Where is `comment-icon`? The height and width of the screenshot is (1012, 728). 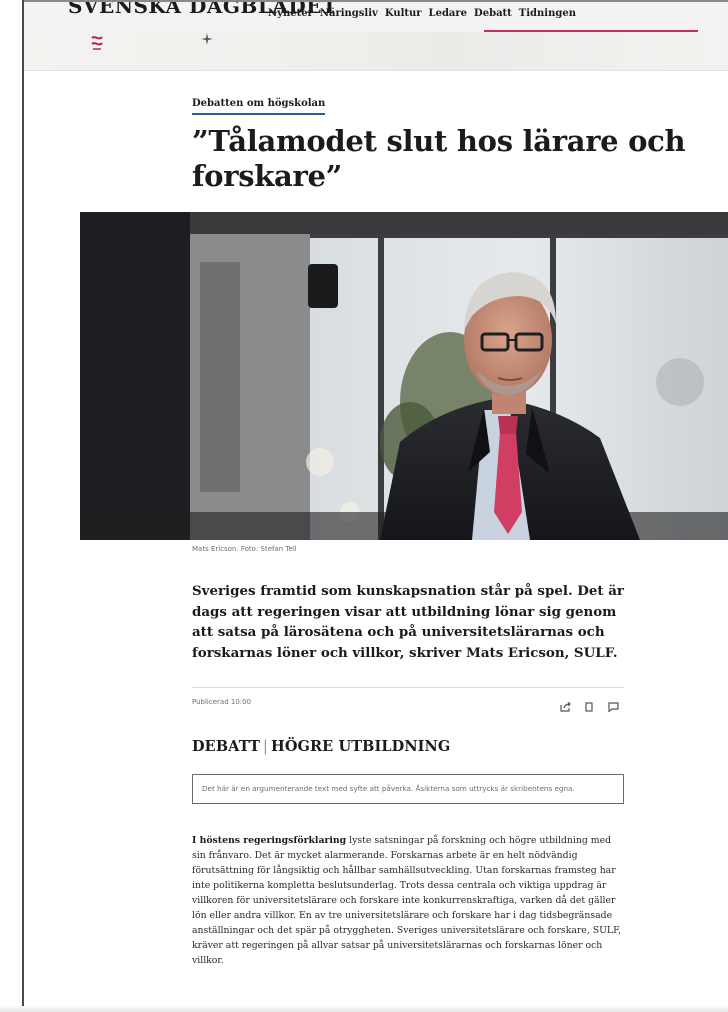
comment-icon is located at coordinates (613, 707).